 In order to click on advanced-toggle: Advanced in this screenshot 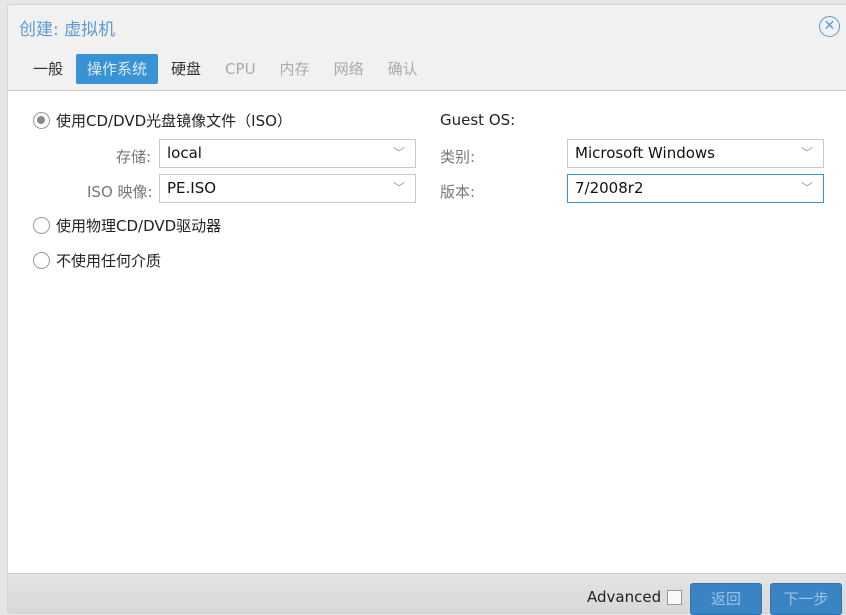, I will do `click(635, 597)`.